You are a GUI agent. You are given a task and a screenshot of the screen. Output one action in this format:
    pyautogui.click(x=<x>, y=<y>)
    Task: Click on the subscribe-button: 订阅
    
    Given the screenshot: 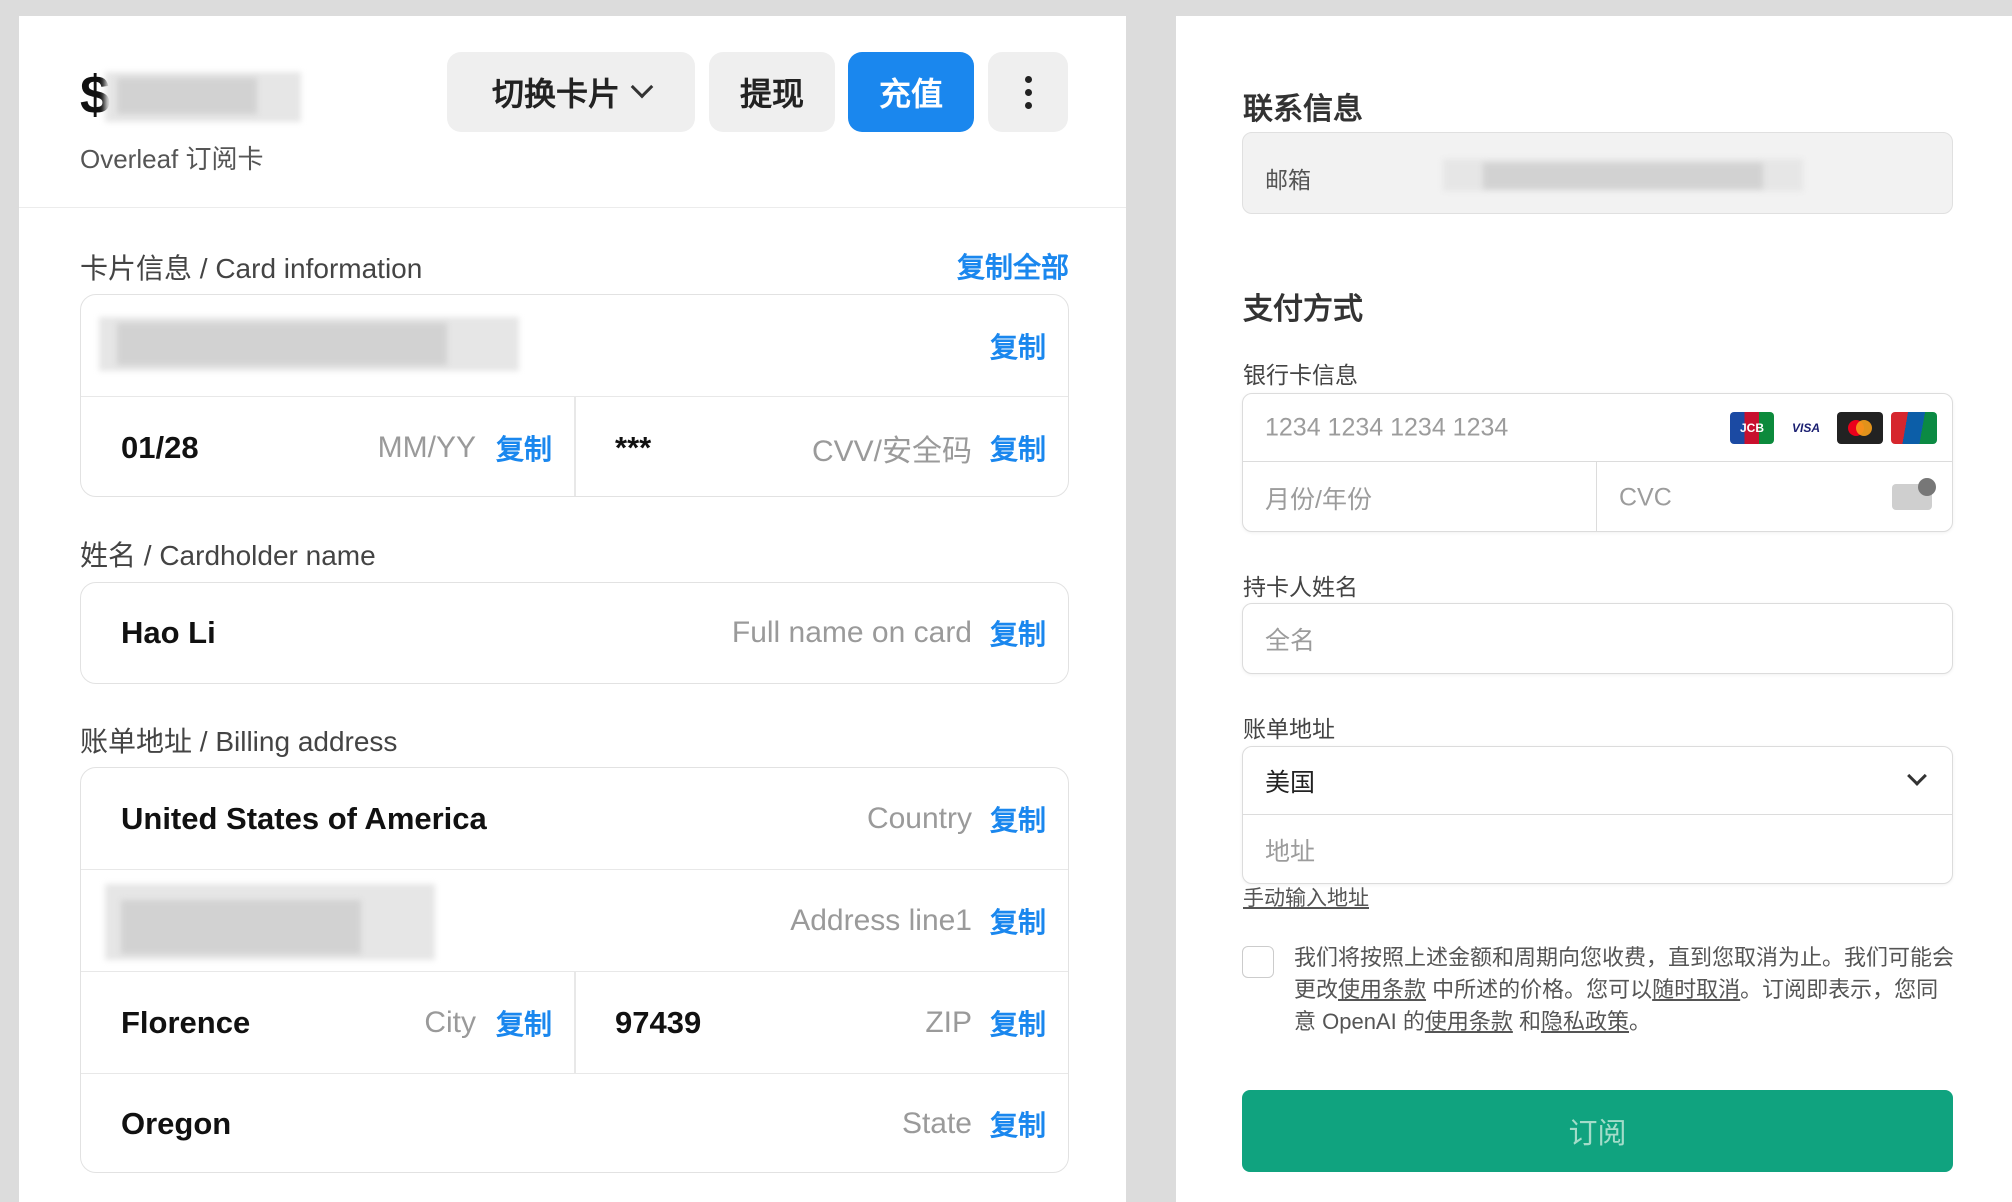 What is the action you would take?
    pyautogui.click(x=1597, y=1131)
    